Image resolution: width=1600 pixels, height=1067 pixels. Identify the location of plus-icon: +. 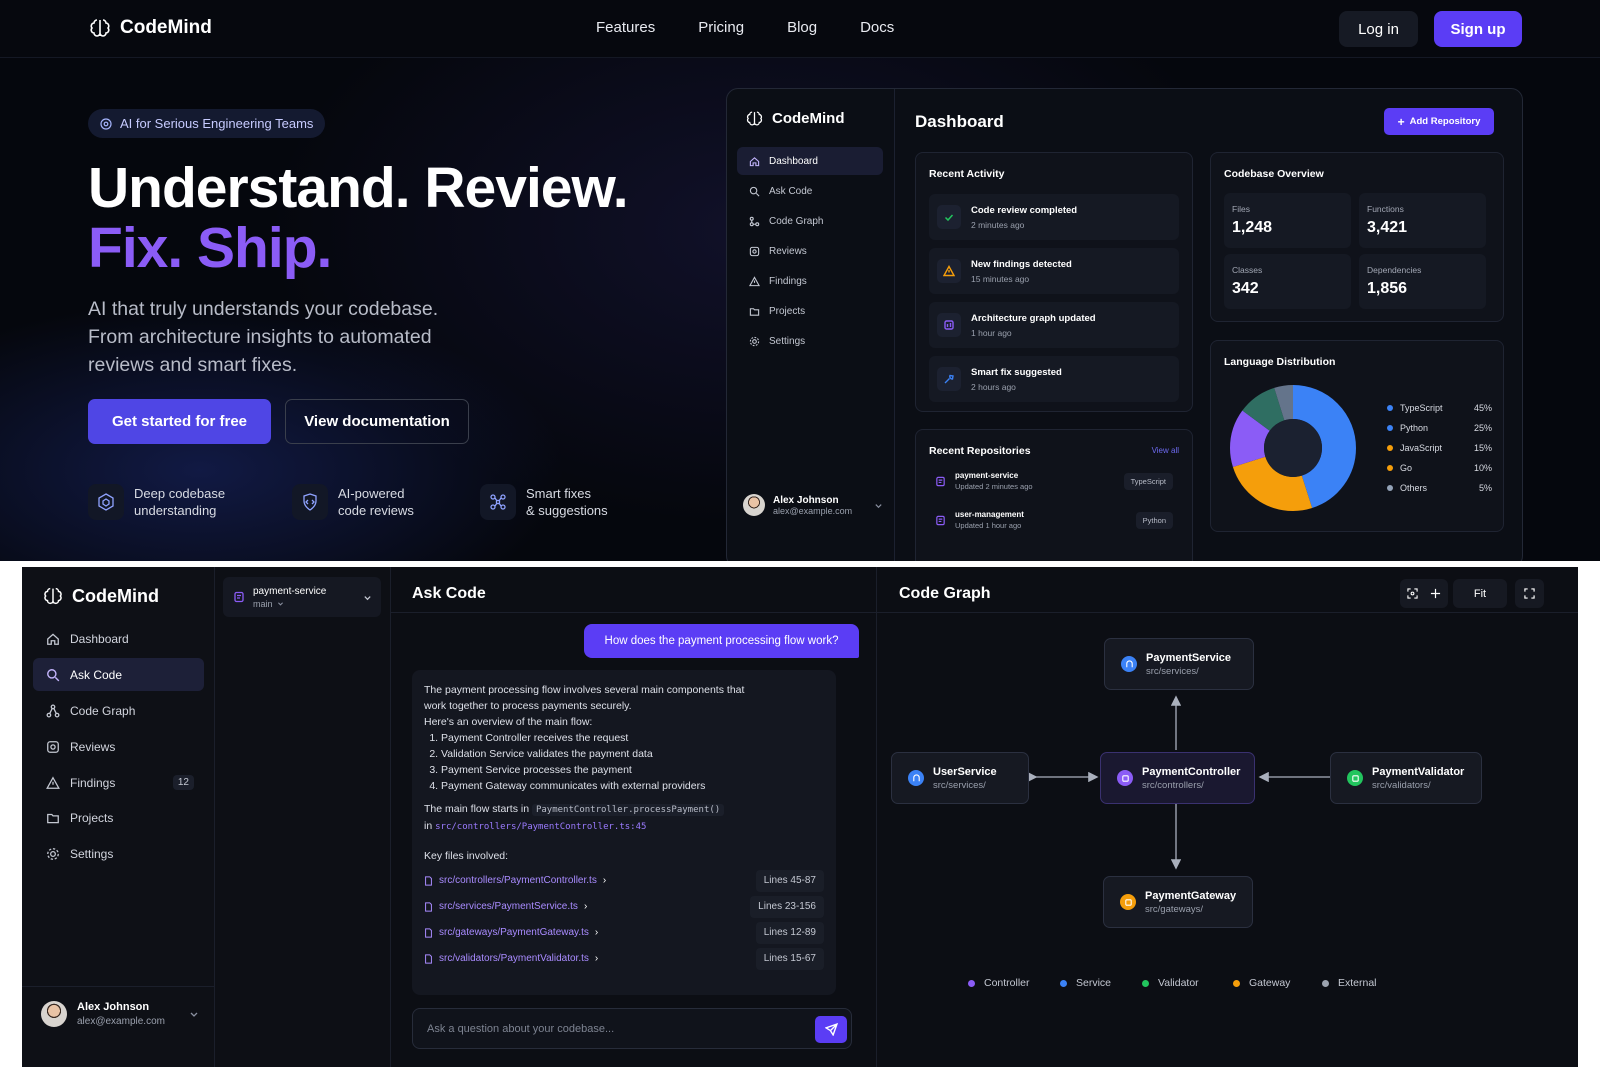
(1401, 121).